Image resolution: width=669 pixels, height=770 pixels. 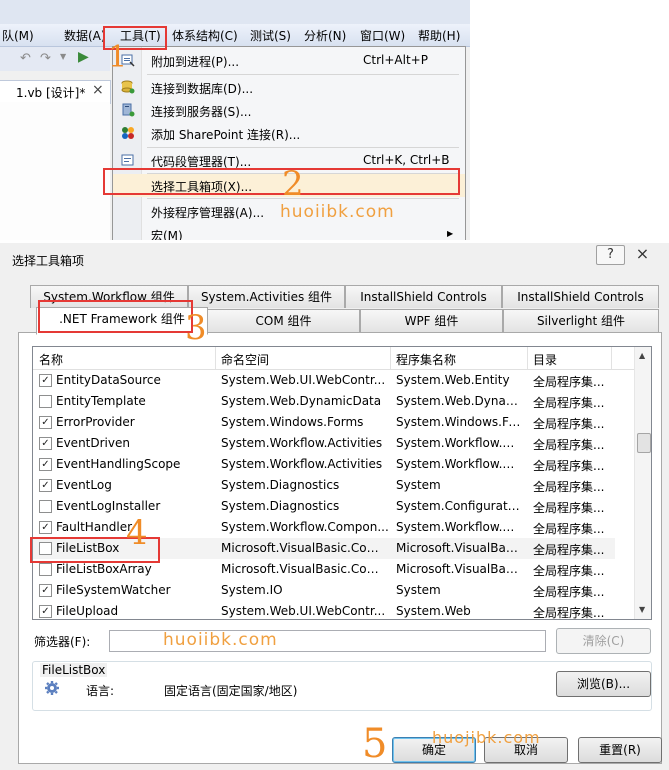 I want to click on run-icon: ▶, so click(x=83, y=57).